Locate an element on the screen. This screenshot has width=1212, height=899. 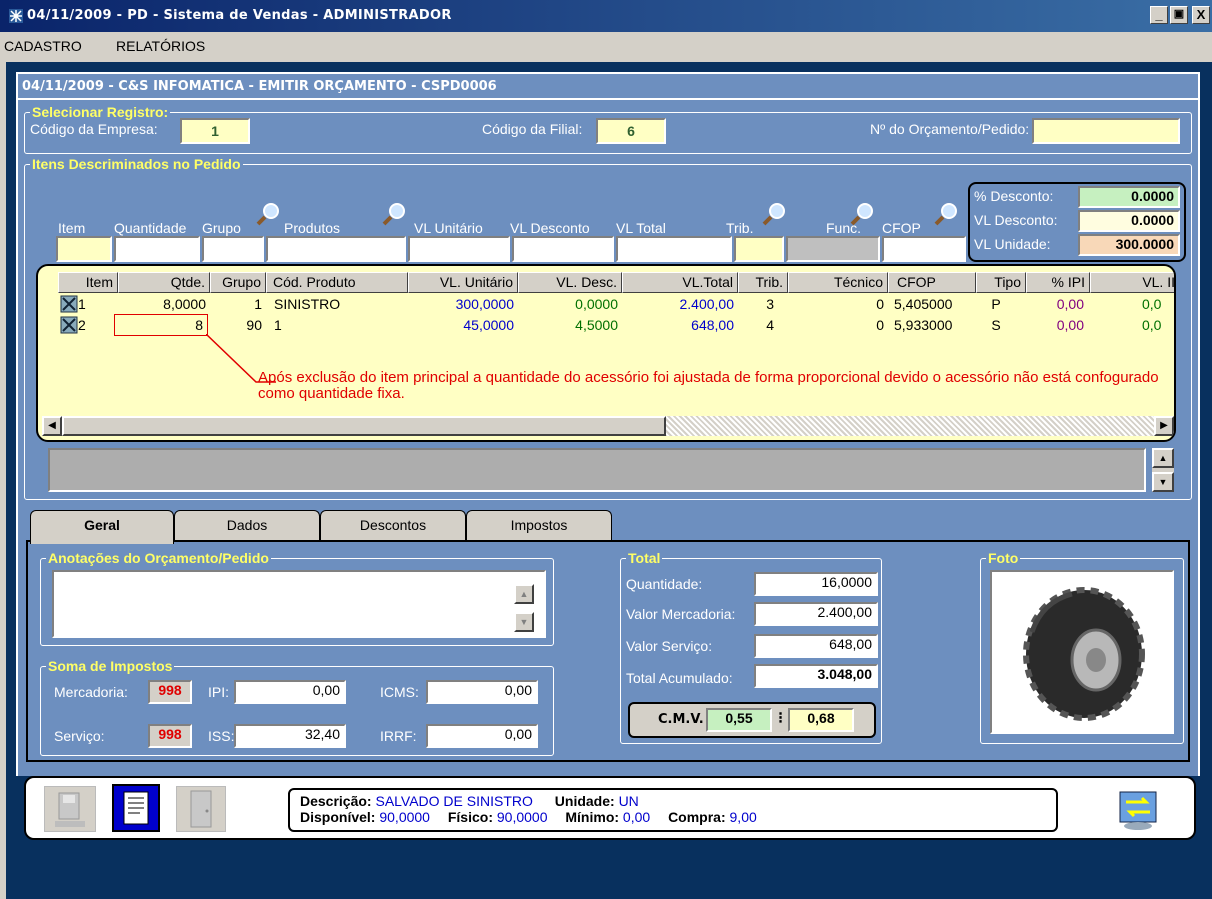
col-header-vl-unitario: VL. Unitário is located at coordinates (463, 282).